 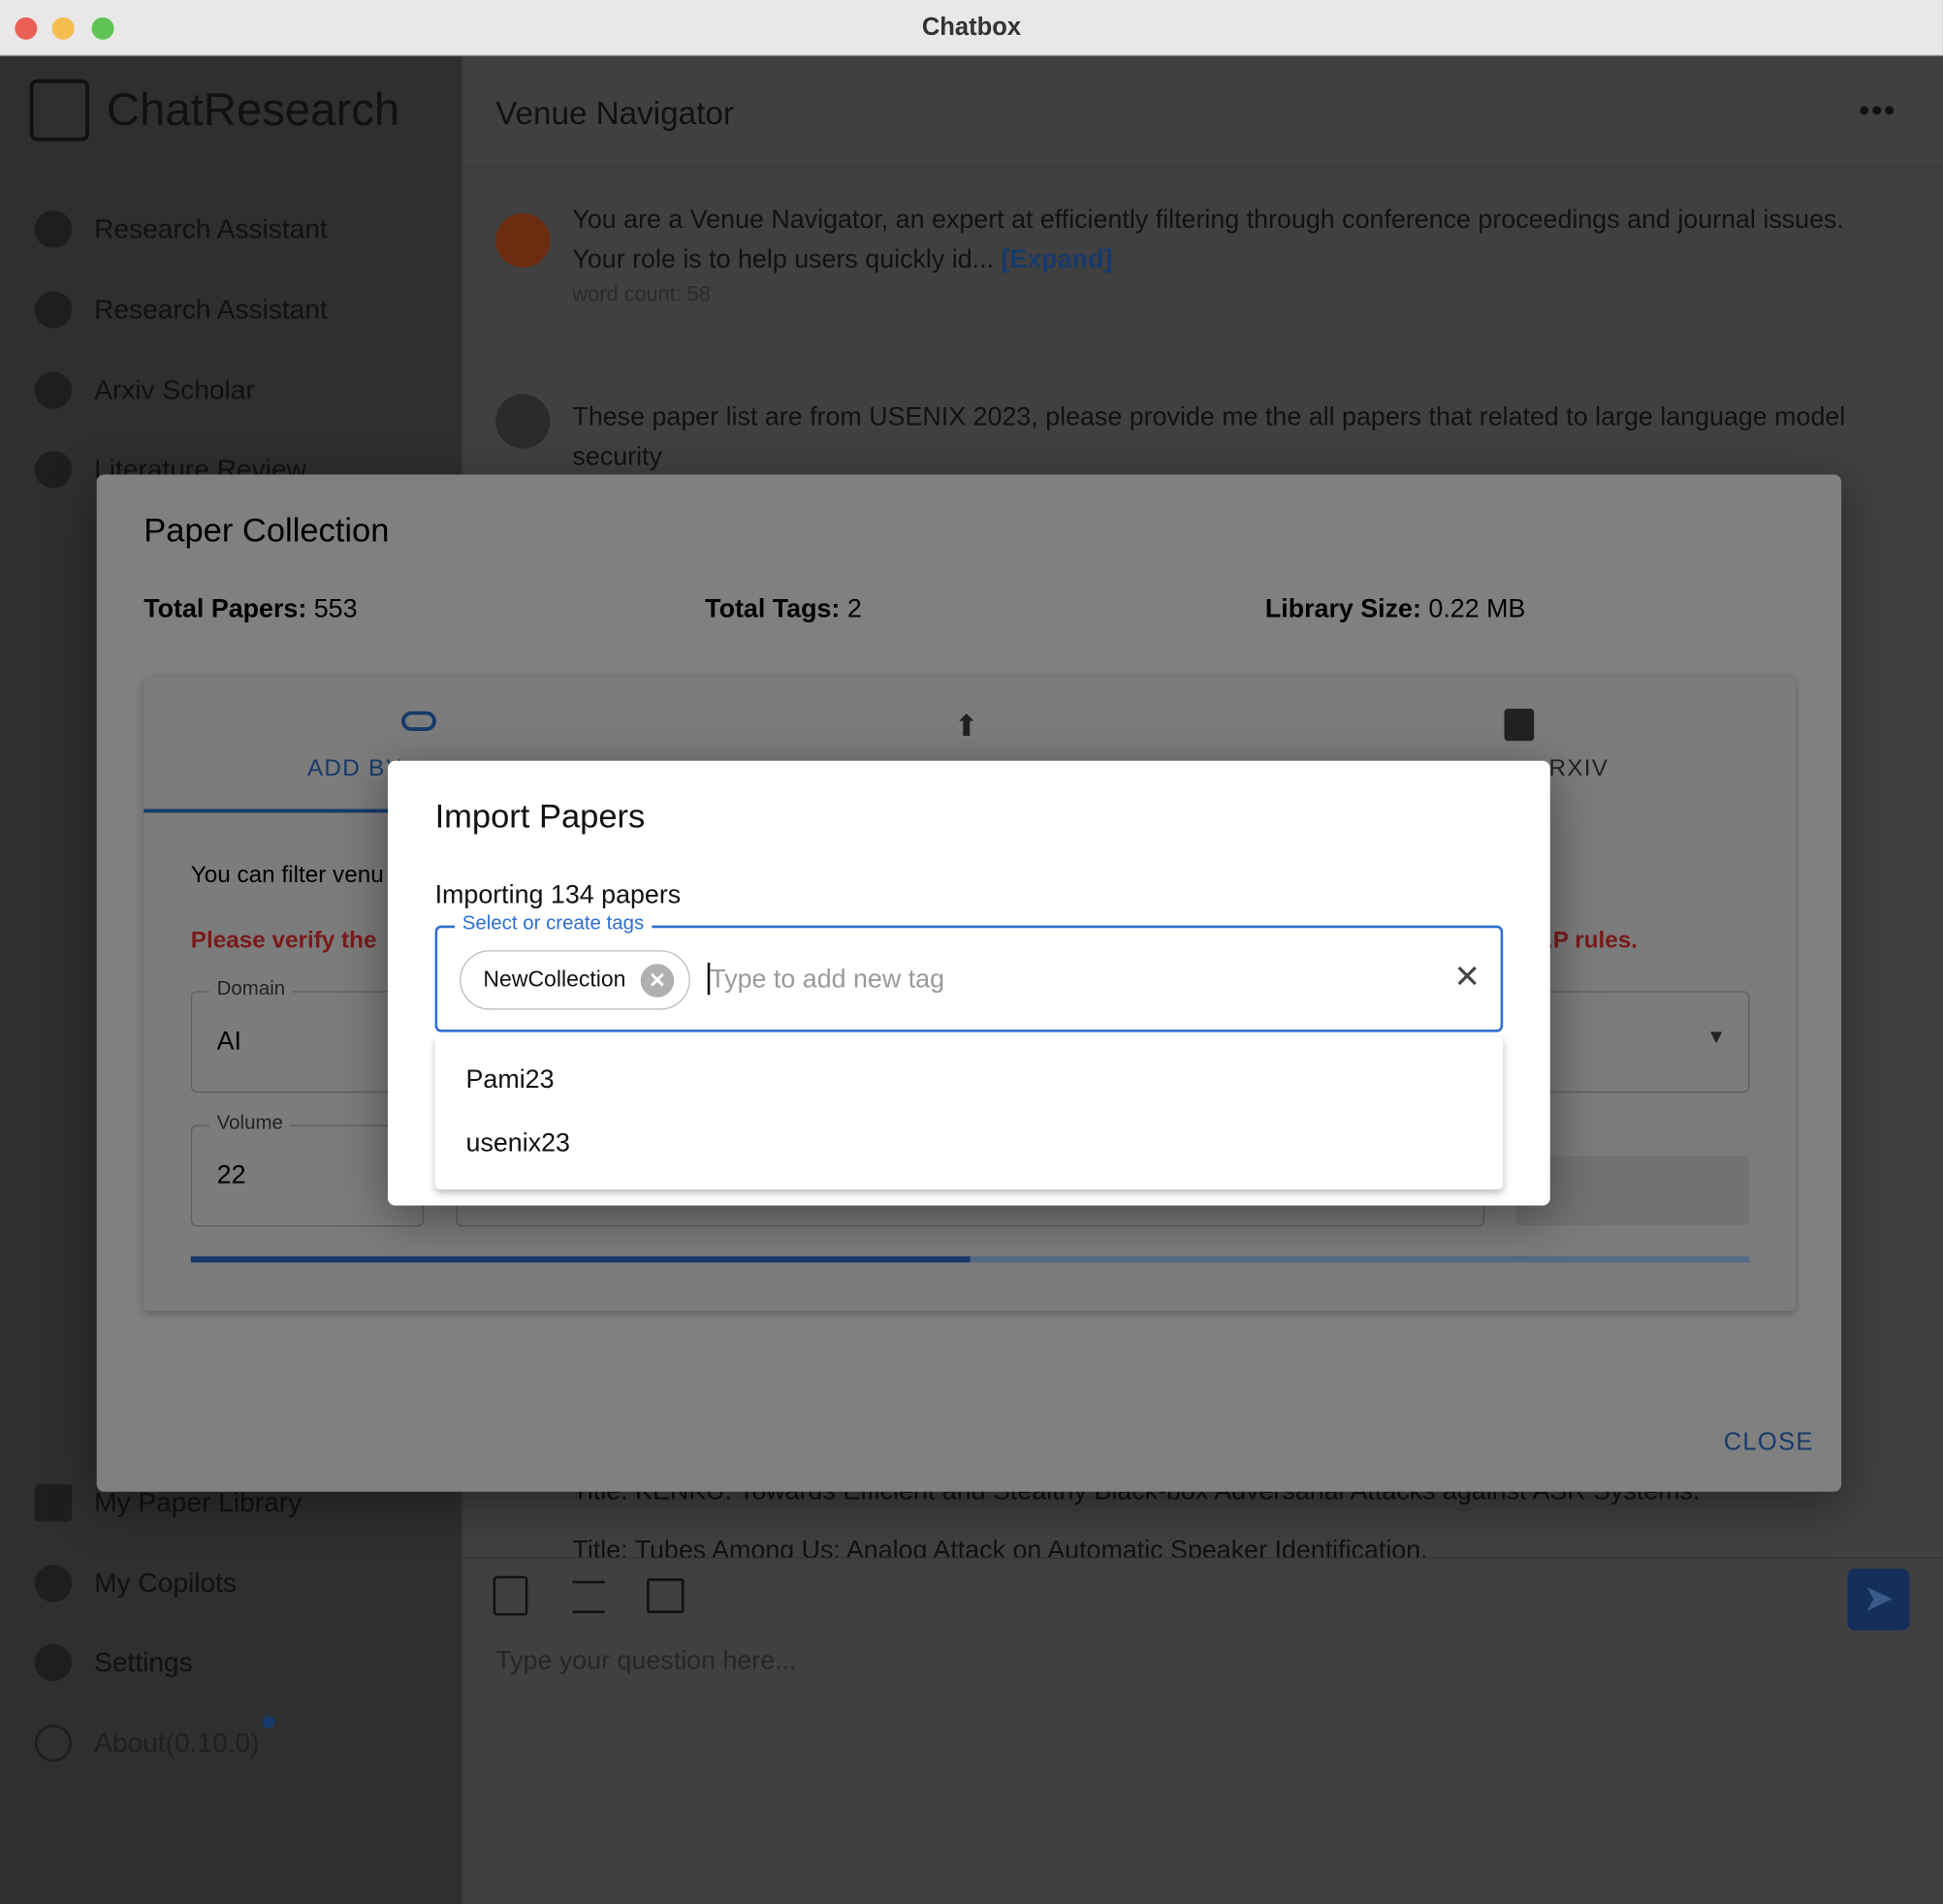 What do you see at coordinates (1877, 111) in the screenshot?
I see `more-horizontal-icon: •••` at bounding box center [1877, 111].